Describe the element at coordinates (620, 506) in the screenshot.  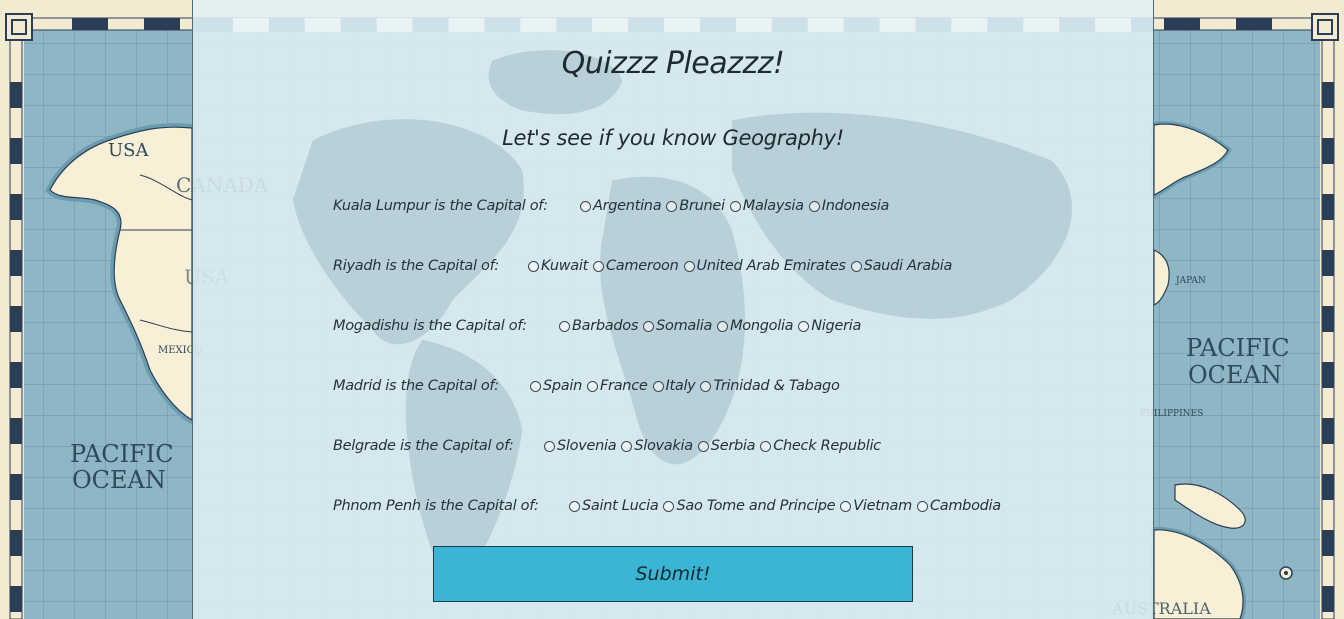
I see `option-label: Saint Lucia` at that location.